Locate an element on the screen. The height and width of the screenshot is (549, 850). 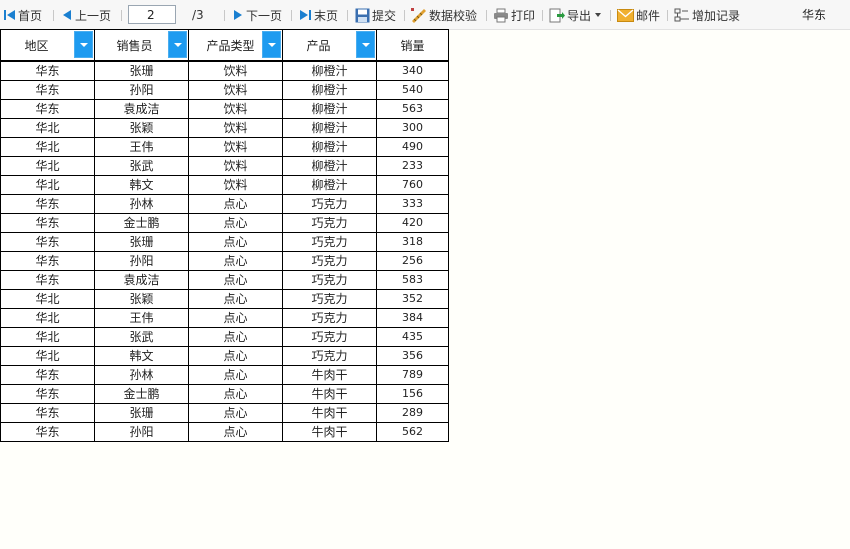
table-row: 华东 孙林 点心 巧克力 333 is located at coordinates (224, 204).